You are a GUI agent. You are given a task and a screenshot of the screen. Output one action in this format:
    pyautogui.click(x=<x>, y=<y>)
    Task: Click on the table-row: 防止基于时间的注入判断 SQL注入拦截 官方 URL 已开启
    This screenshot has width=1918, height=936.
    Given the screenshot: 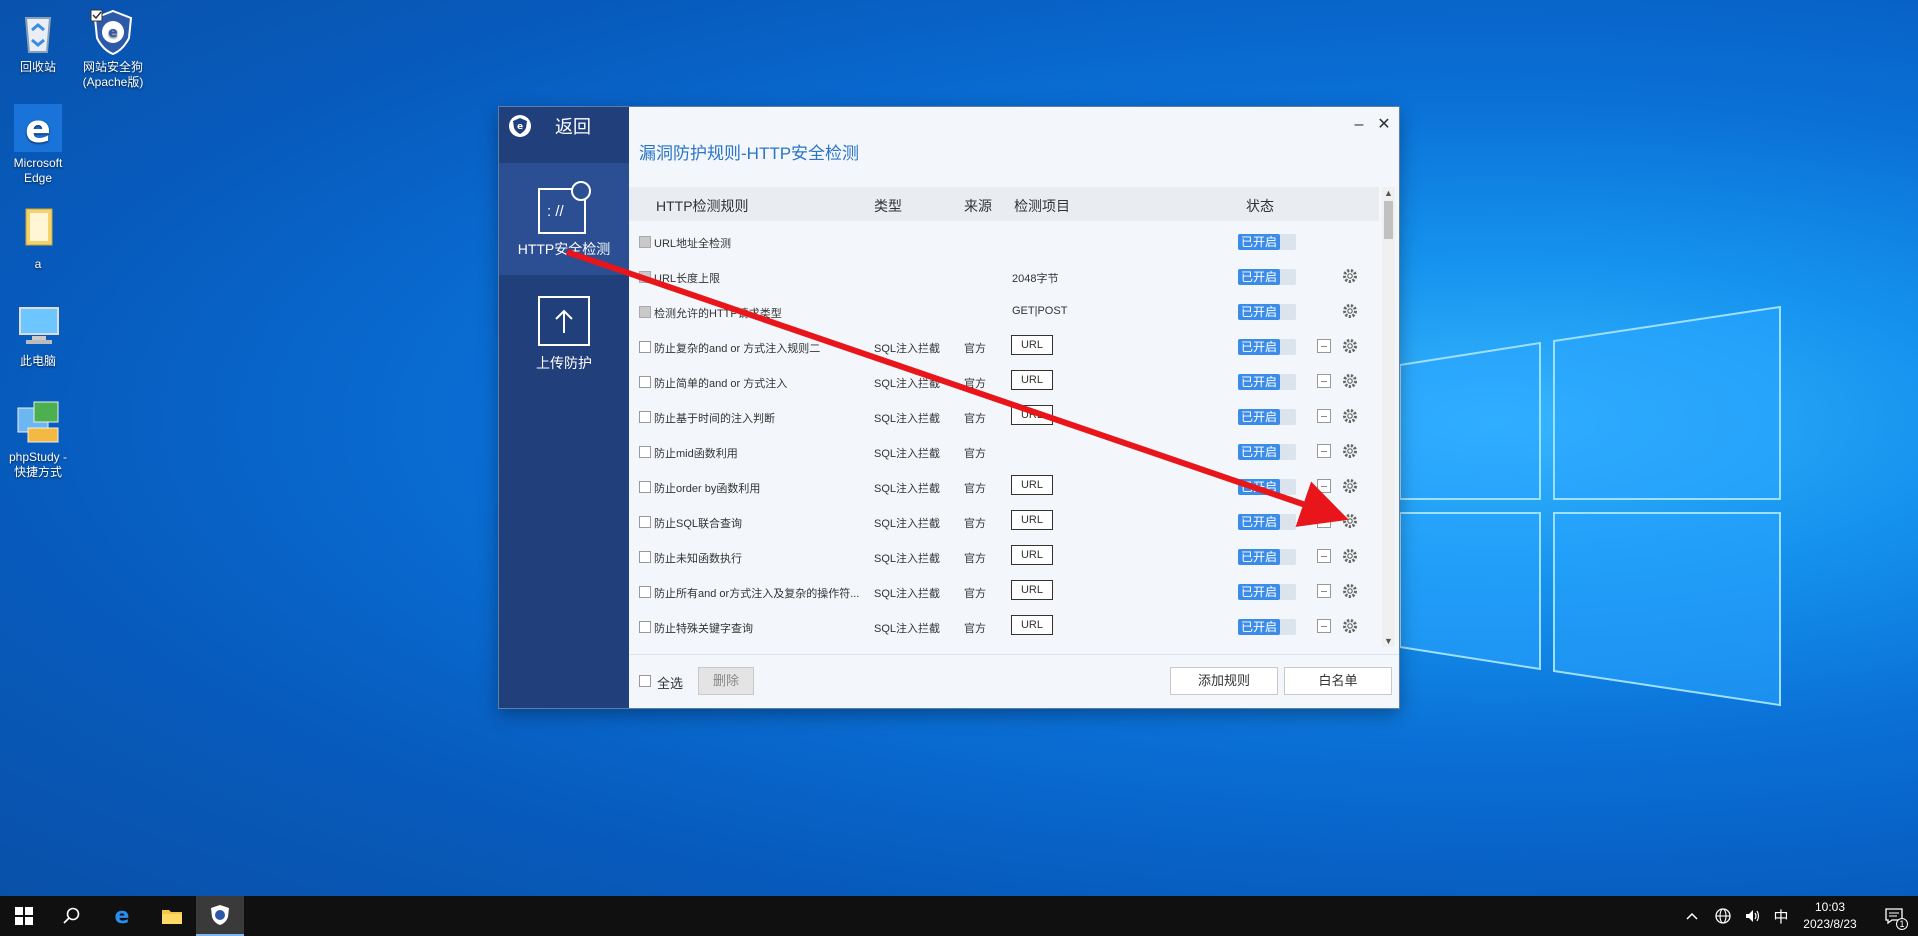 What is the action you would take?
    pyautogui.click(x=1004, y=416)
    